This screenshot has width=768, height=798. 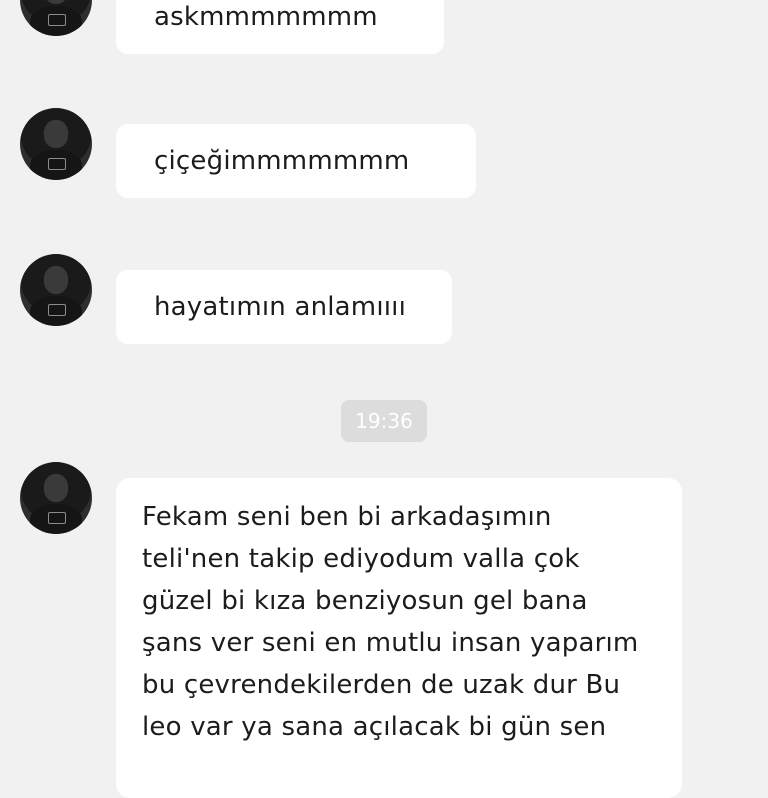 What do you see at coordinates (384, 421) in the screenshot?
I see `timestamp-badge: 19:36` at bounding box center [384, 421].